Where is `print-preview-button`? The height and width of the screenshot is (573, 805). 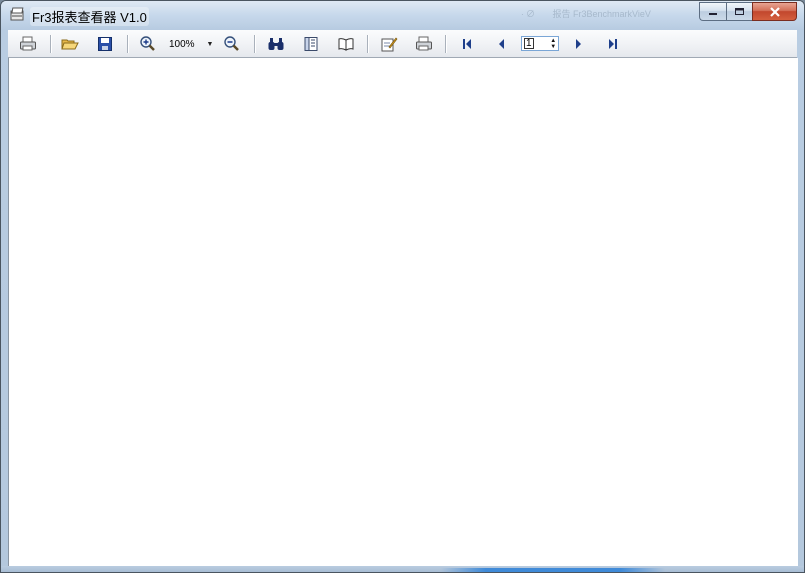
print-preview-button is located at coordinates (424, 44).